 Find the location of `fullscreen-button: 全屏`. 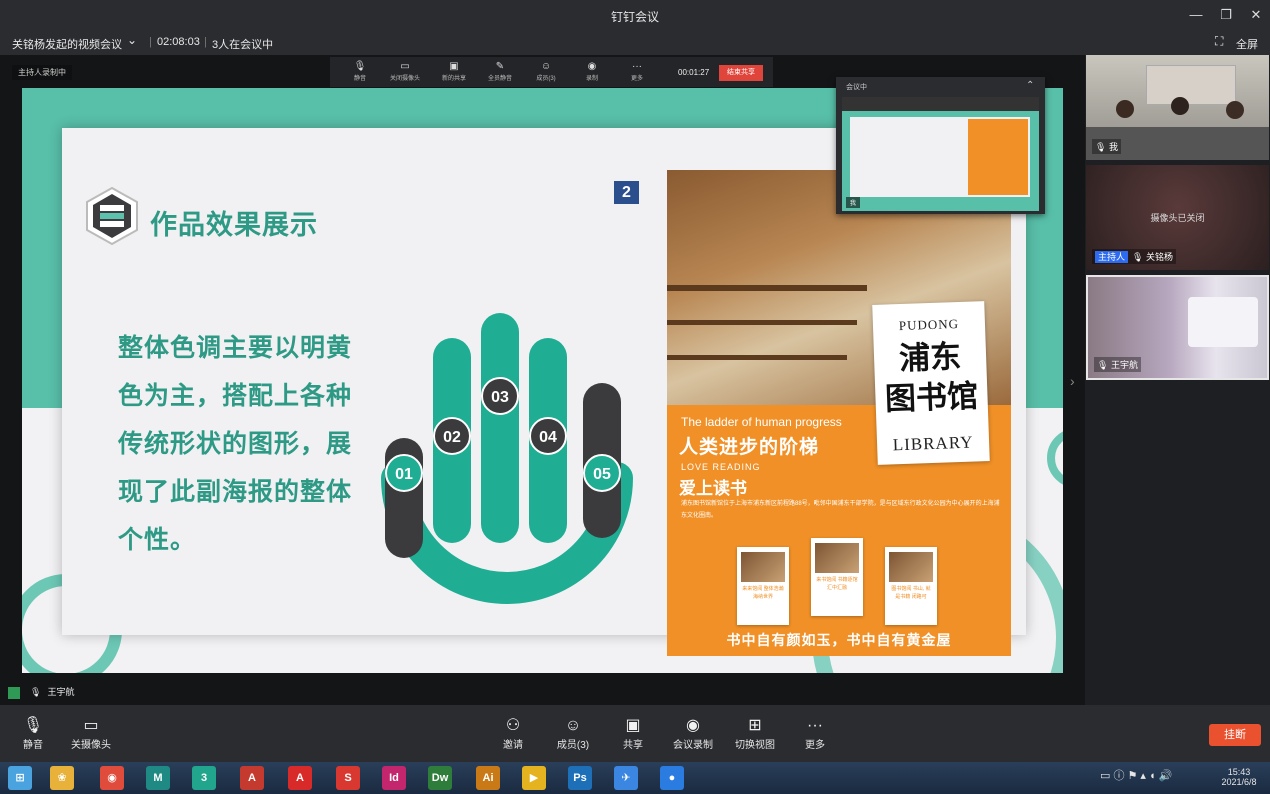

fullscreen-button: 全屏 is located at coordinates (1247, 44).